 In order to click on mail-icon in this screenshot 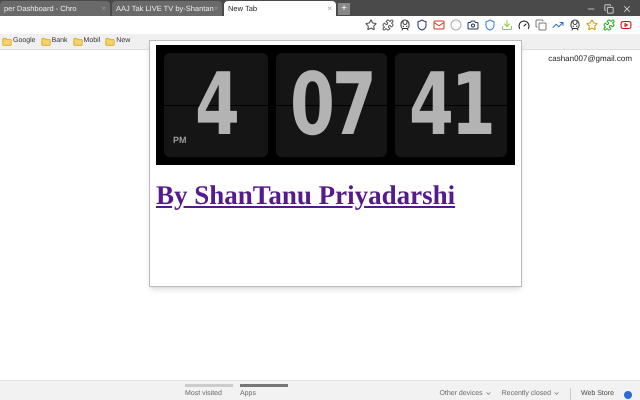, I will do `click(439, 25)`.